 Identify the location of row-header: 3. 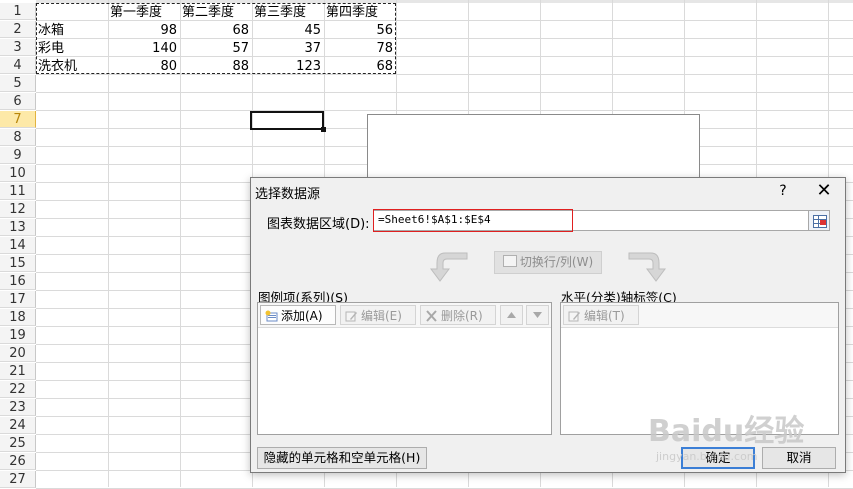
(18, 47).